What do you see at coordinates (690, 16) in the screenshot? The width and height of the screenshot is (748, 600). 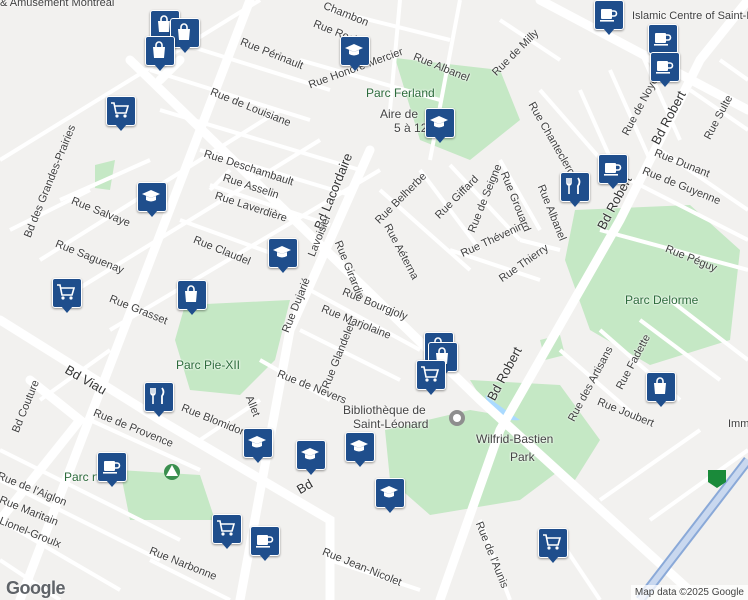 I see `label-islamic-centre: Islamic Centre of Saint-Leonard` at bounding box center [690, 16].